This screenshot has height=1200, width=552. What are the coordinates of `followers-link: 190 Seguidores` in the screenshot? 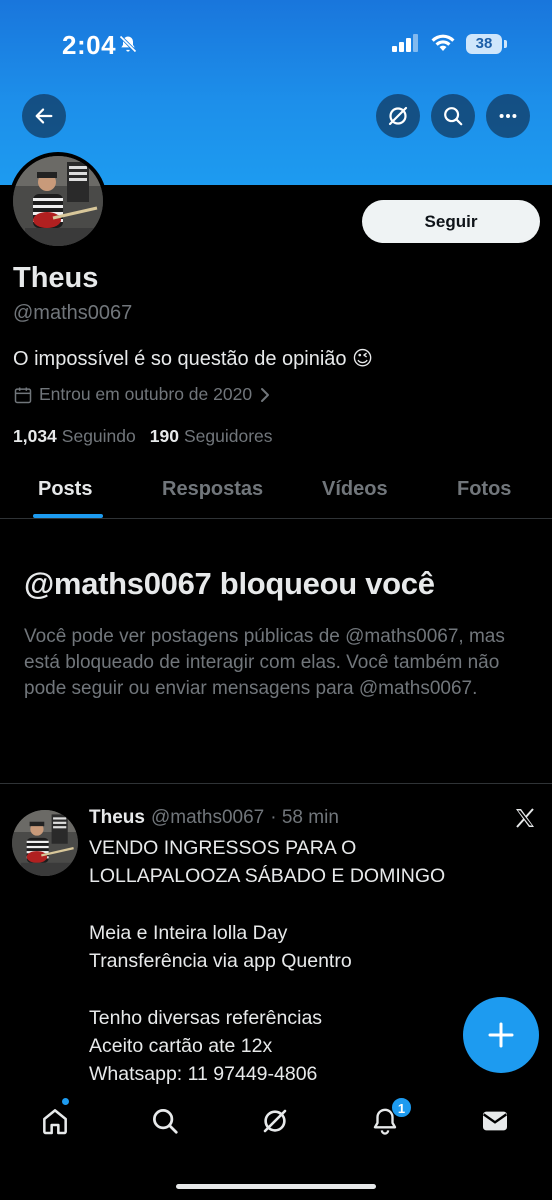 It's located at (211, 436).